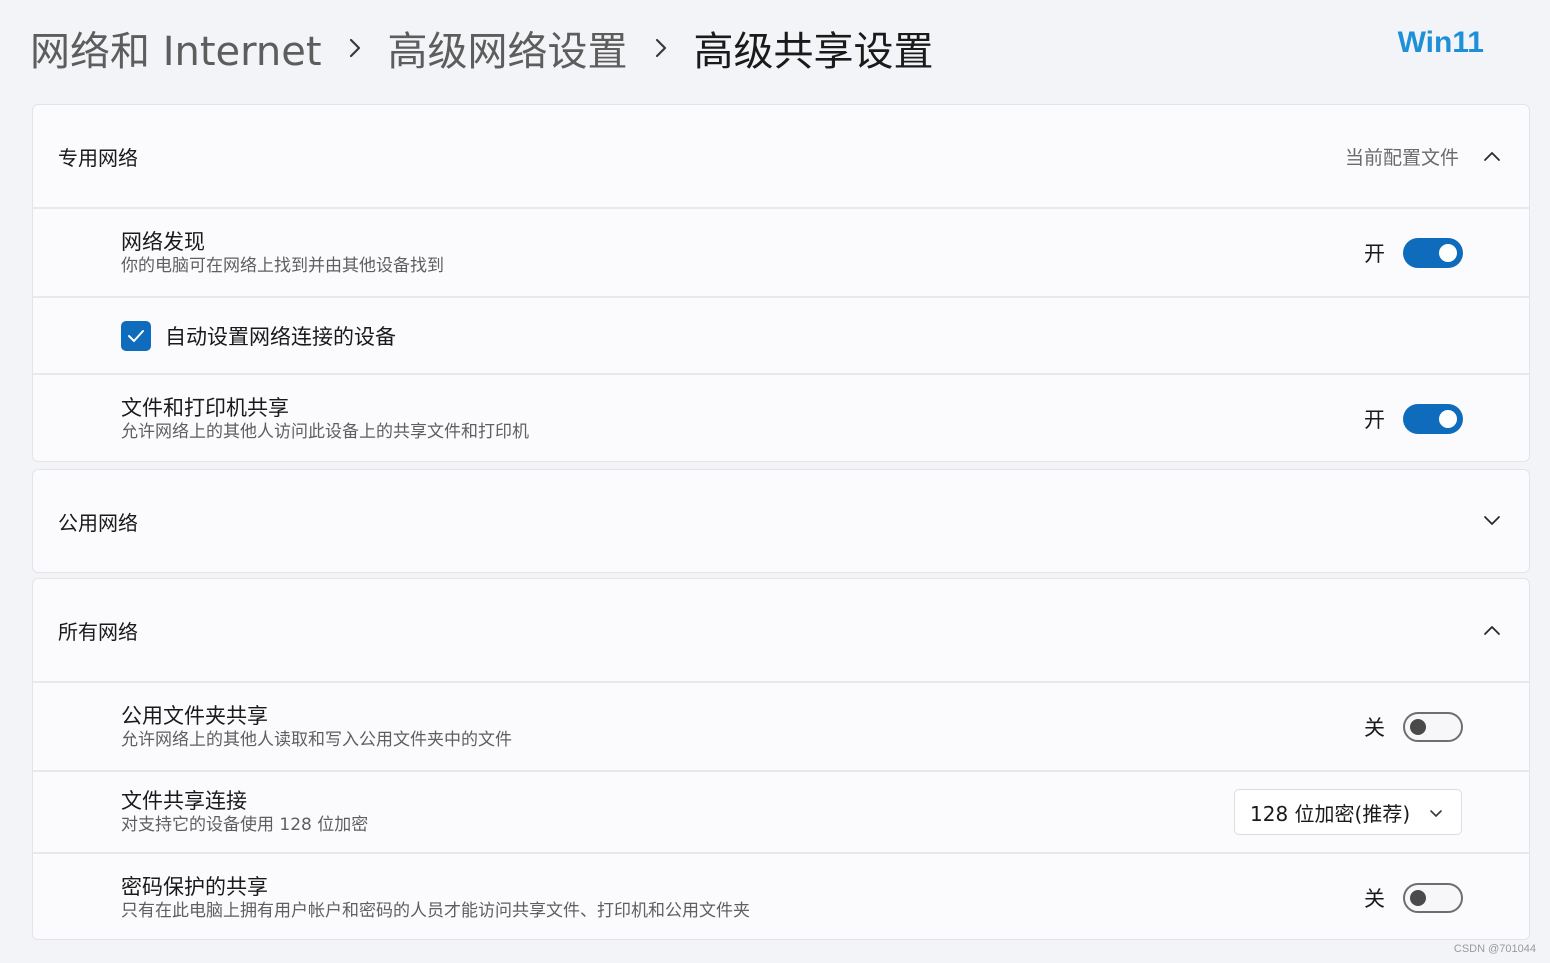 Image resolution: width=1550 pixels, height=963 pixels. What do you see at coordinates (813, 52) in the screenshot?
I see `page-title: 高级共享设置` at bounding box center [813, 52].